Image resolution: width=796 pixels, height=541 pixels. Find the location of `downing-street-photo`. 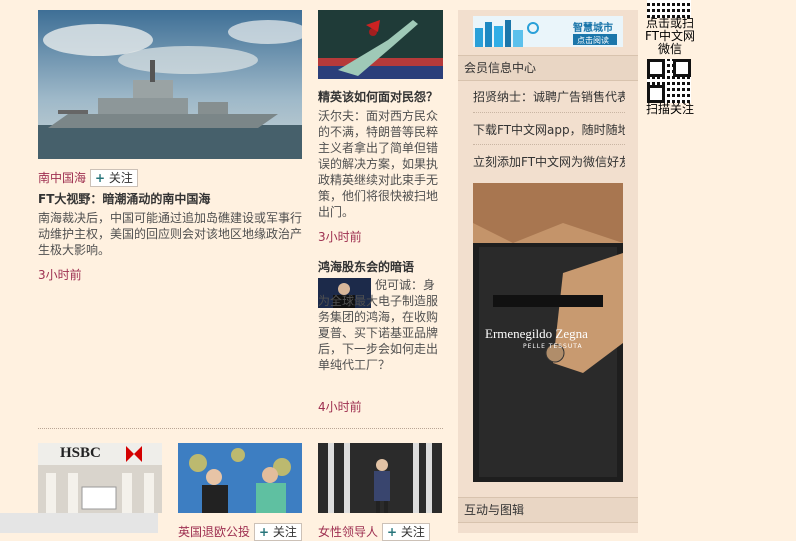

downing-street-photo is located at coordinates (380, 478).